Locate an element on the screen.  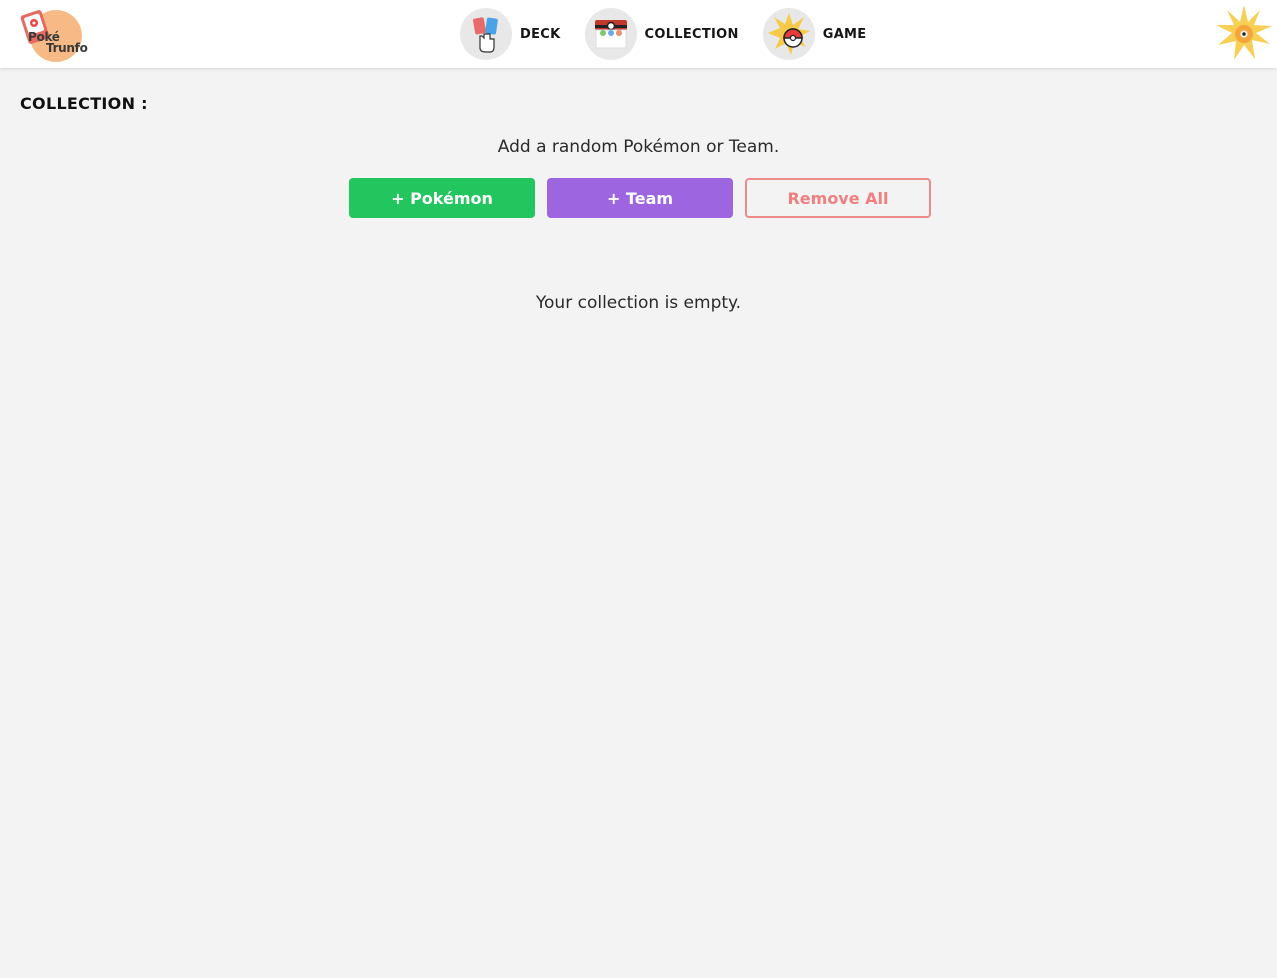
top-navbar: Poké Trunfo DECK COLLECTION GAME is located at coordinates (638, 34).